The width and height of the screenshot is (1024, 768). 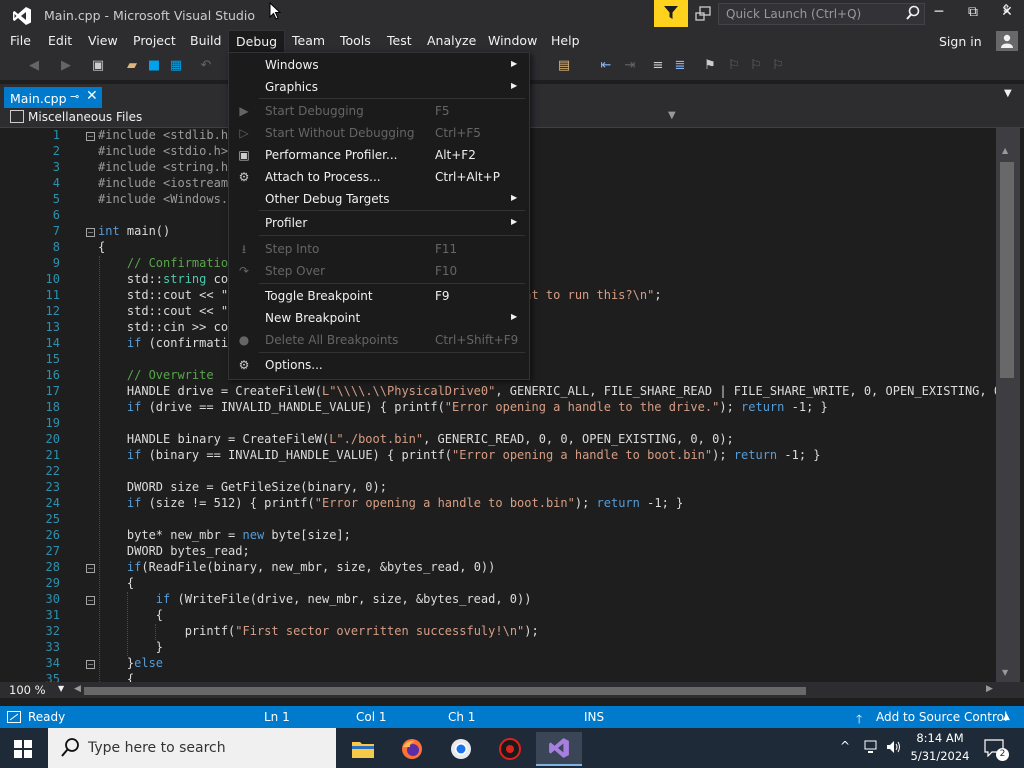 What do you see at coordinates (412, 749) in the screenshot?
I see `firefox-app` at bounding box center [412, 749].